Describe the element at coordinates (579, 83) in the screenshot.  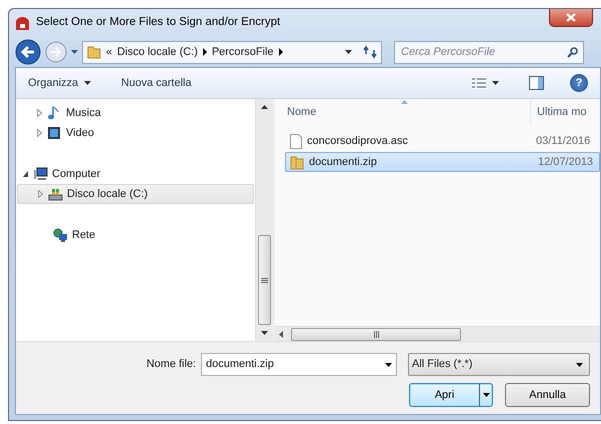
I see `help-button: ?` at that location.